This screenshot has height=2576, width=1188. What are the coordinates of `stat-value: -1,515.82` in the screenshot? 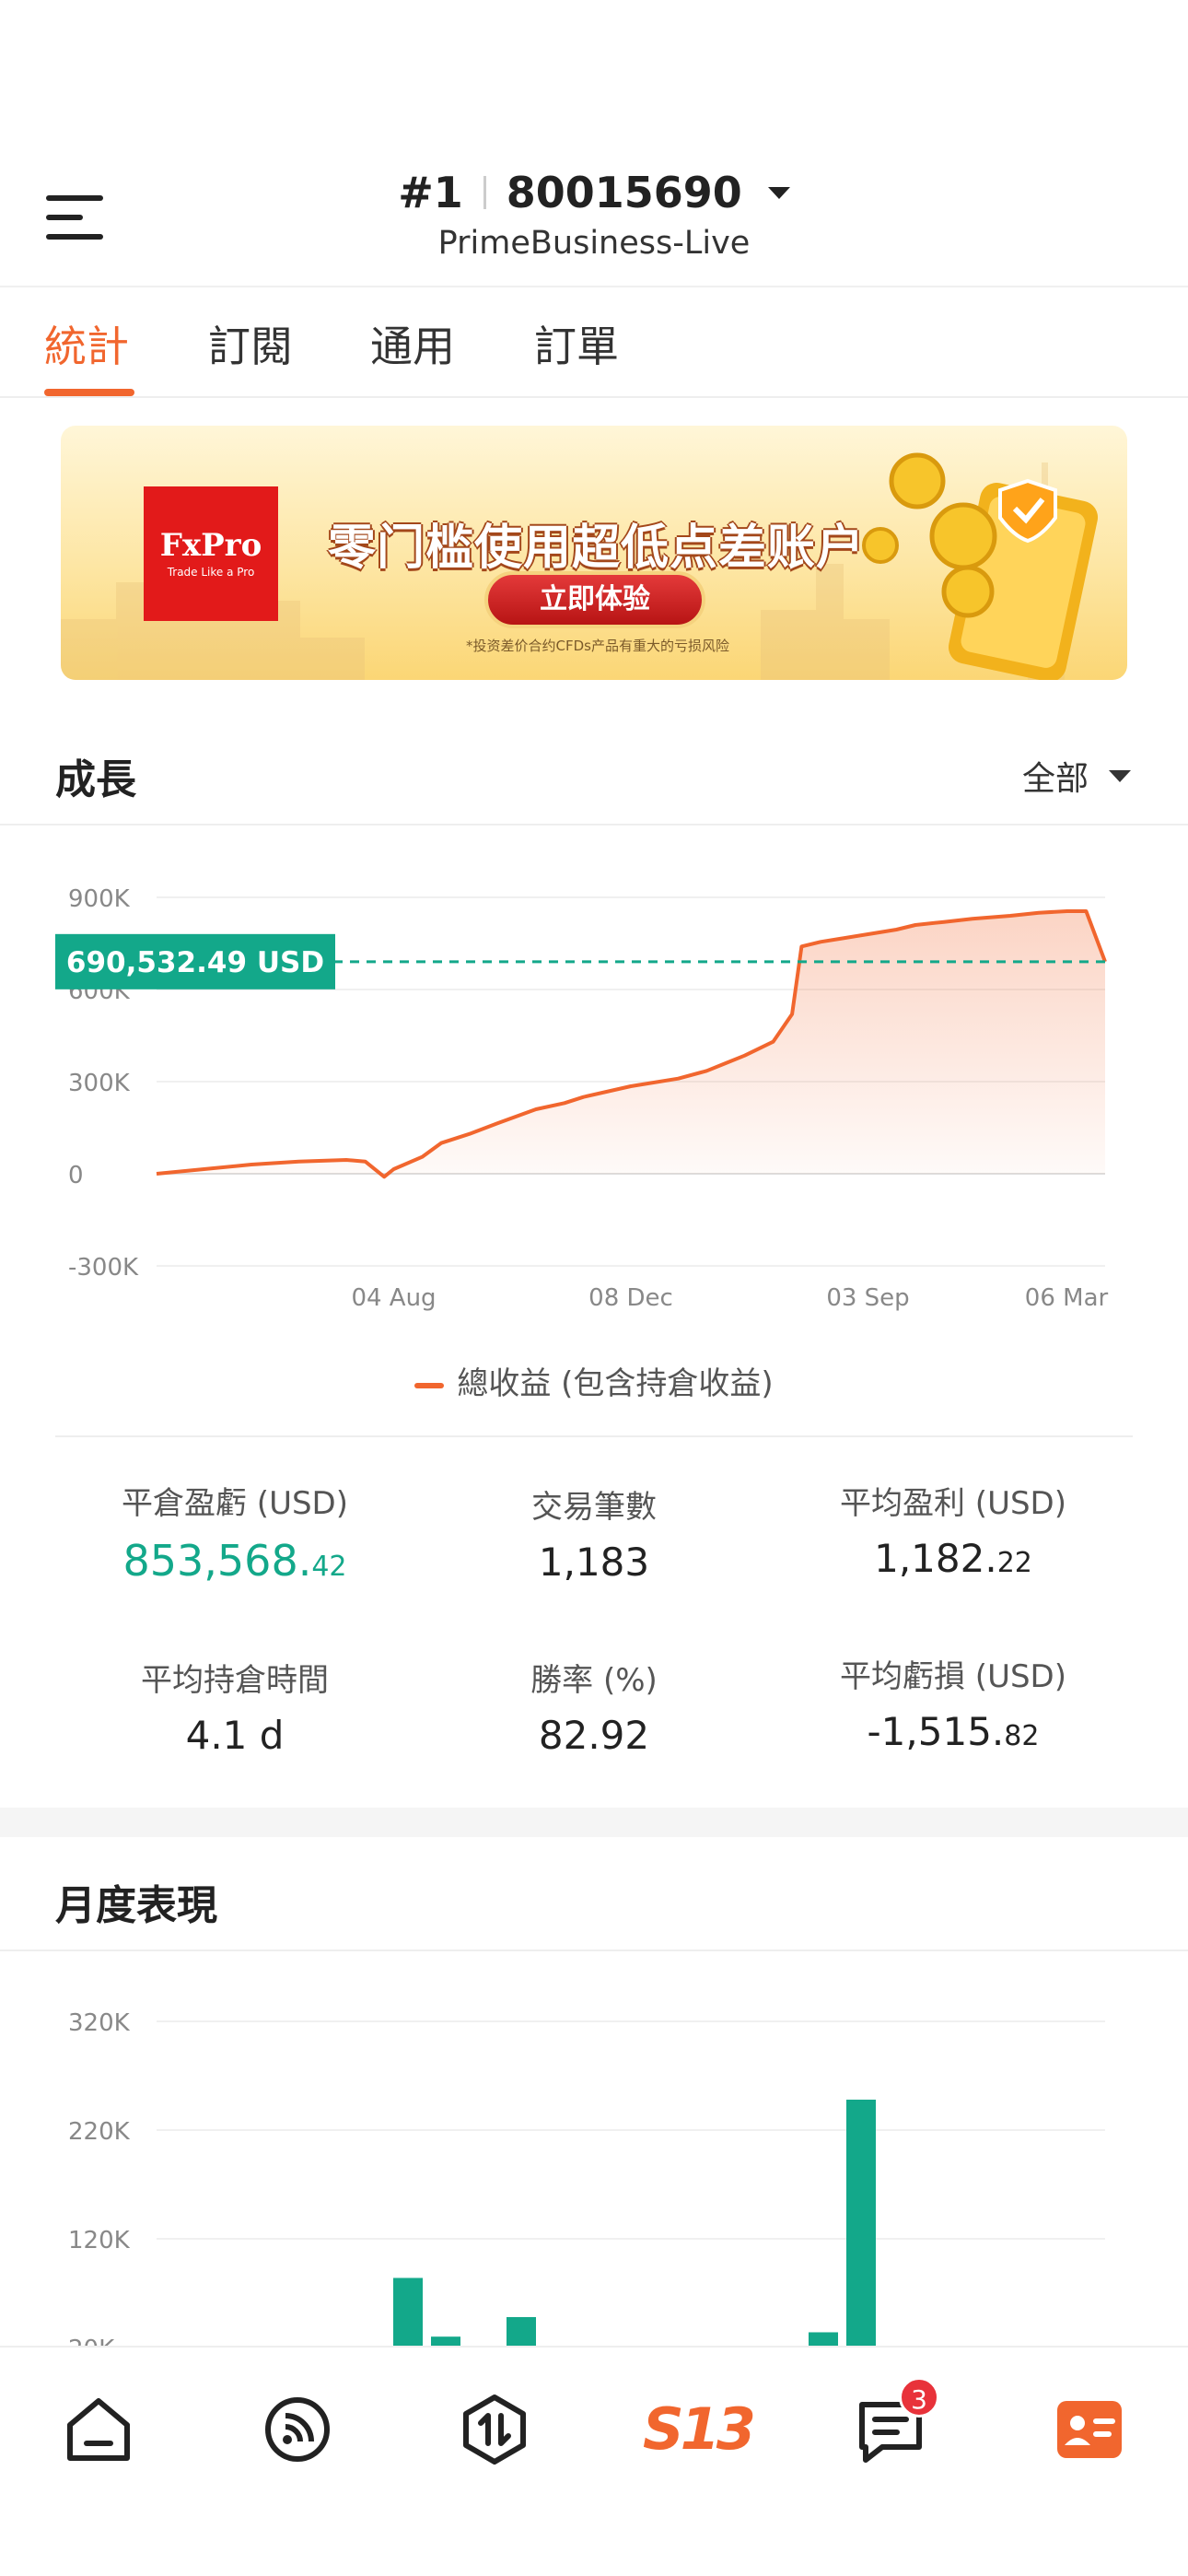 It's located at (954, 1732).